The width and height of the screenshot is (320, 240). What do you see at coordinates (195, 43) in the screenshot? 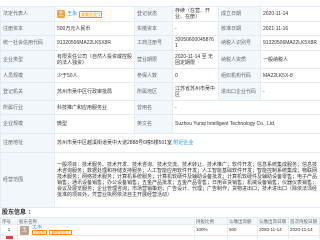
I see `value-business-registration-number: 320506000458761` at bounding box center [195, 43].